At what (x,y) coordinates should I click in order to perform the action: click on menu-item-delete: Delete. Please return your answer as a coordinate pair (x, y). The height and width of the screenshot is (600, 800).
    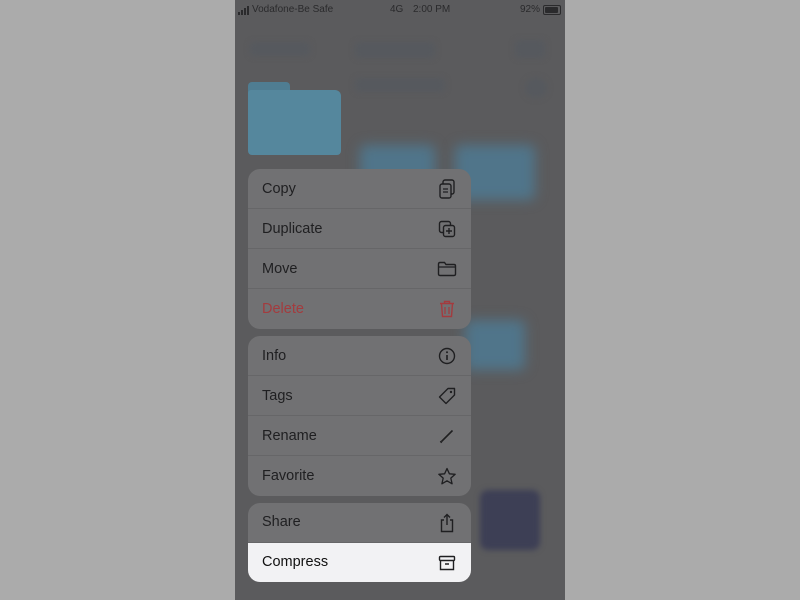
    Looking at the image, I should click on (359, 309).